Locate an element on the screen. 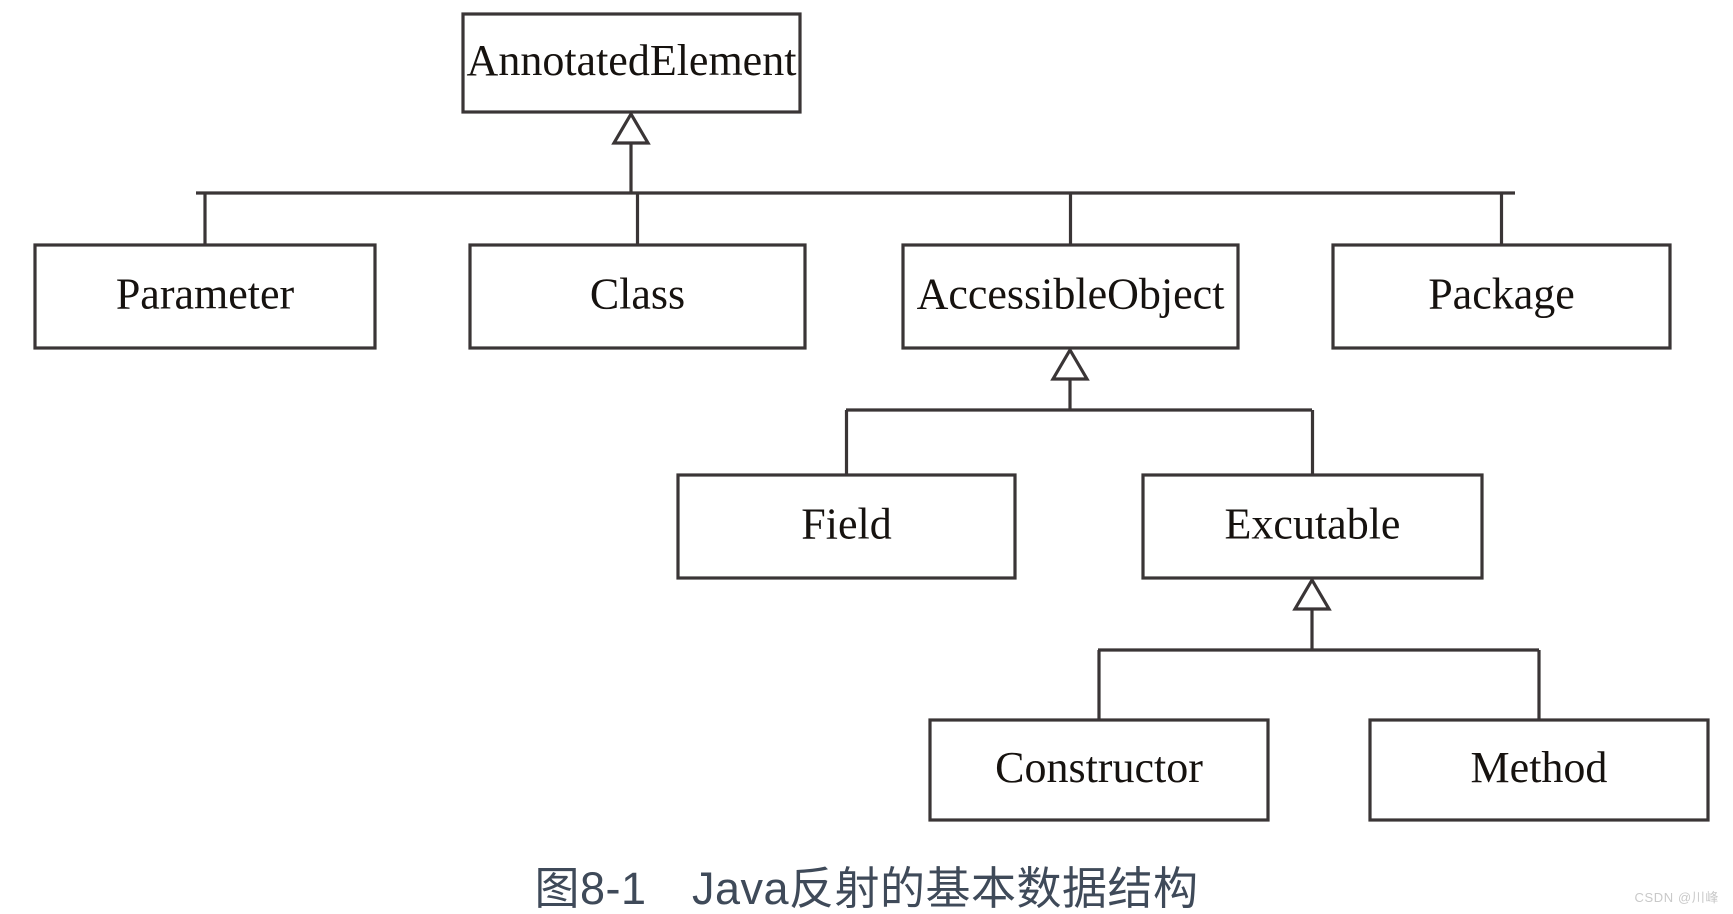 This screenshot has height=914, width=1733. uml-class-name-constructor: Constructor is located at coordinates (1099, 767).